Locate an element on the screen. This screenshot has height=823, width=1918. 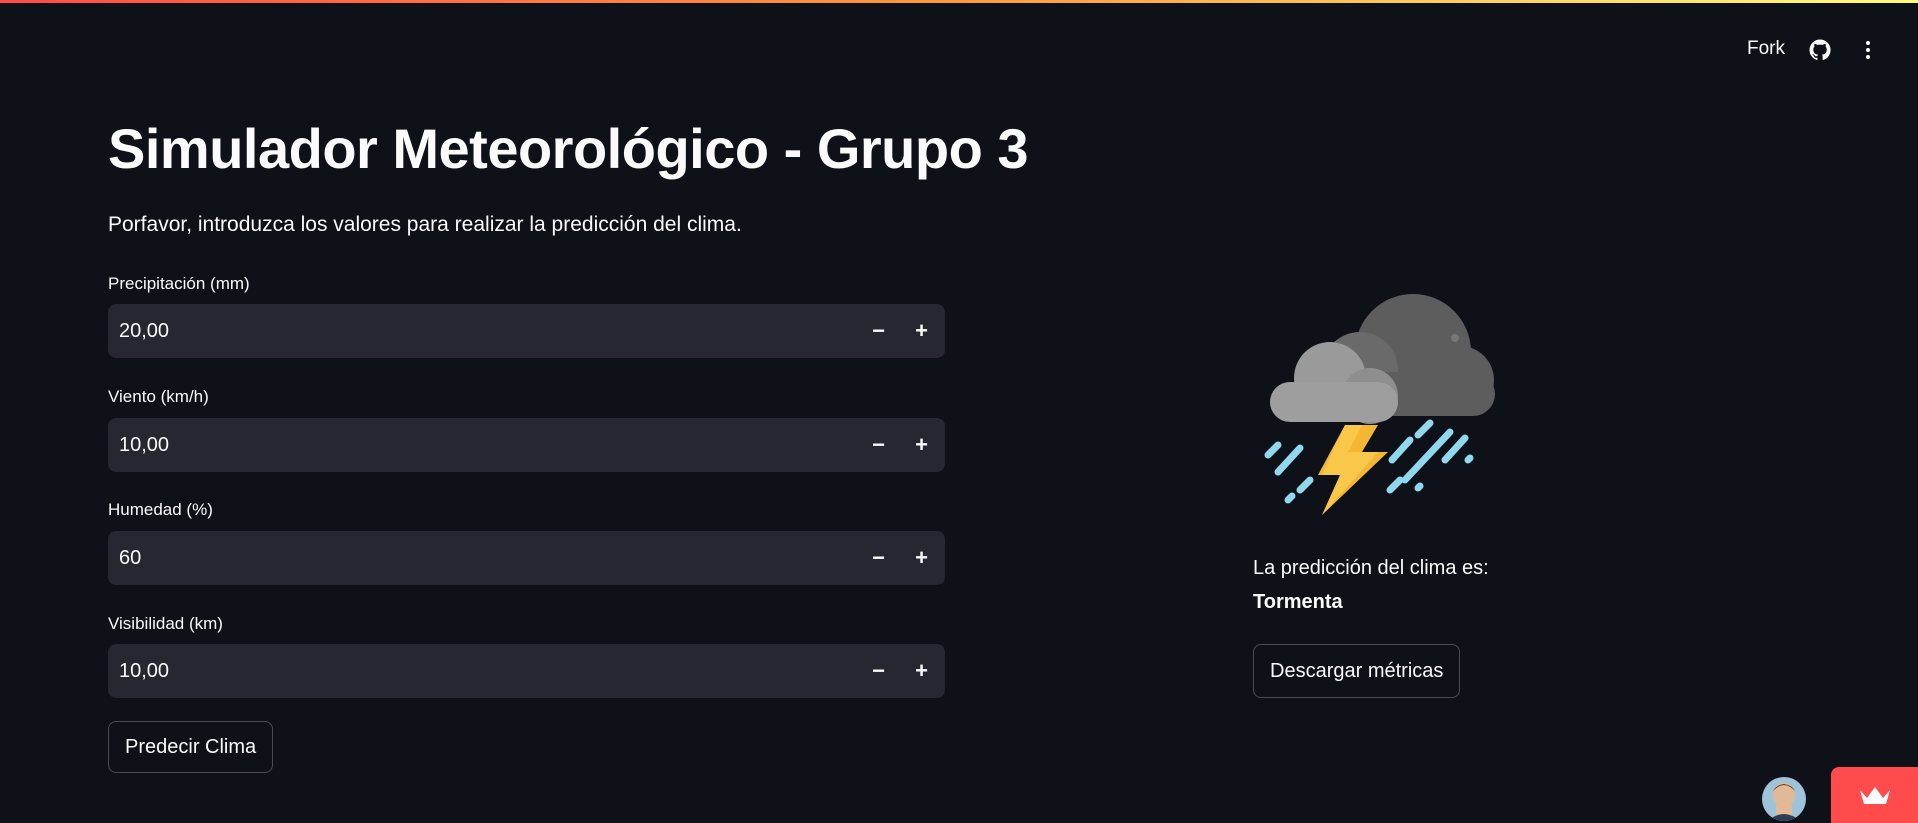
fork-link: Fork is located at coordinates (1766, 49).